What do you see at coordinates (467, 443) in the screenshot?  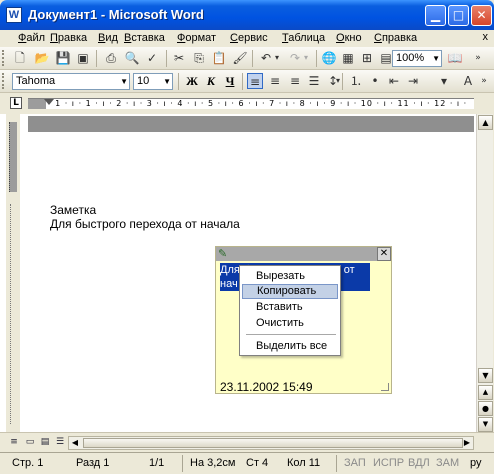 I see `scroll-right-arrow-icon: ▶` at bounding box center [467, 443].